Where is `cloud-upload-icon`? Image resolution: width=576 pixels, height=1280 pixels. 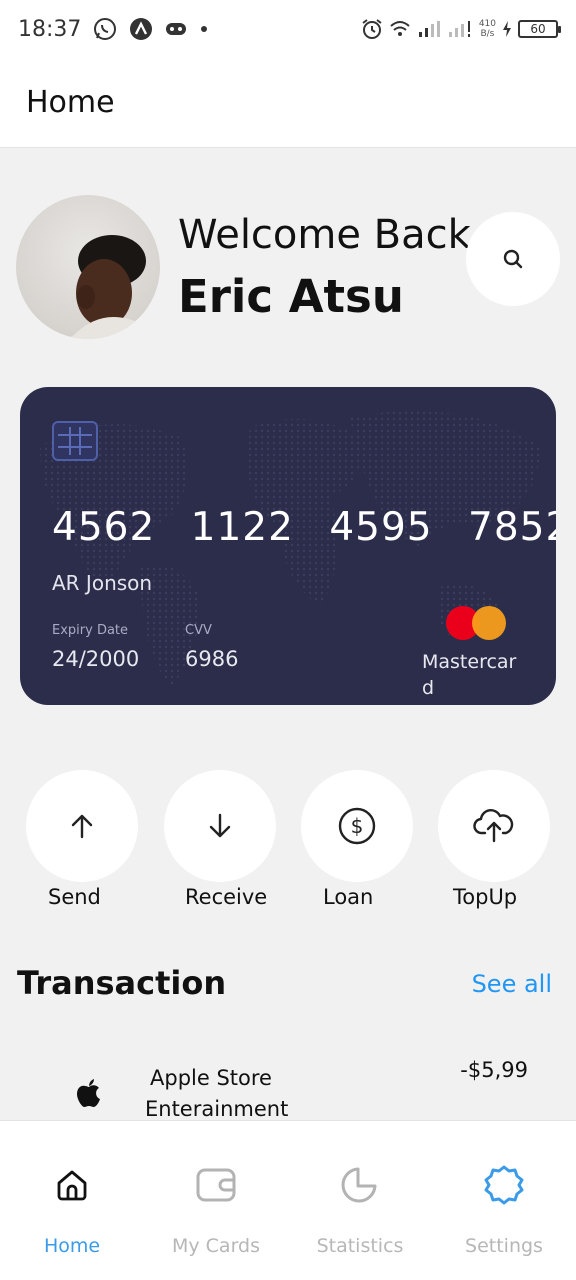 cloud-upload-icon is located at coordinates (493, 826).